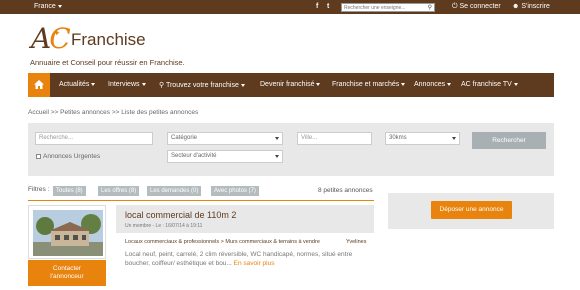 This screenshot has height=290, width=580. Describe the element at coordinates (489, 84) in the screenshot. I see `nav-item-tv: AC franchise TV` at that location.